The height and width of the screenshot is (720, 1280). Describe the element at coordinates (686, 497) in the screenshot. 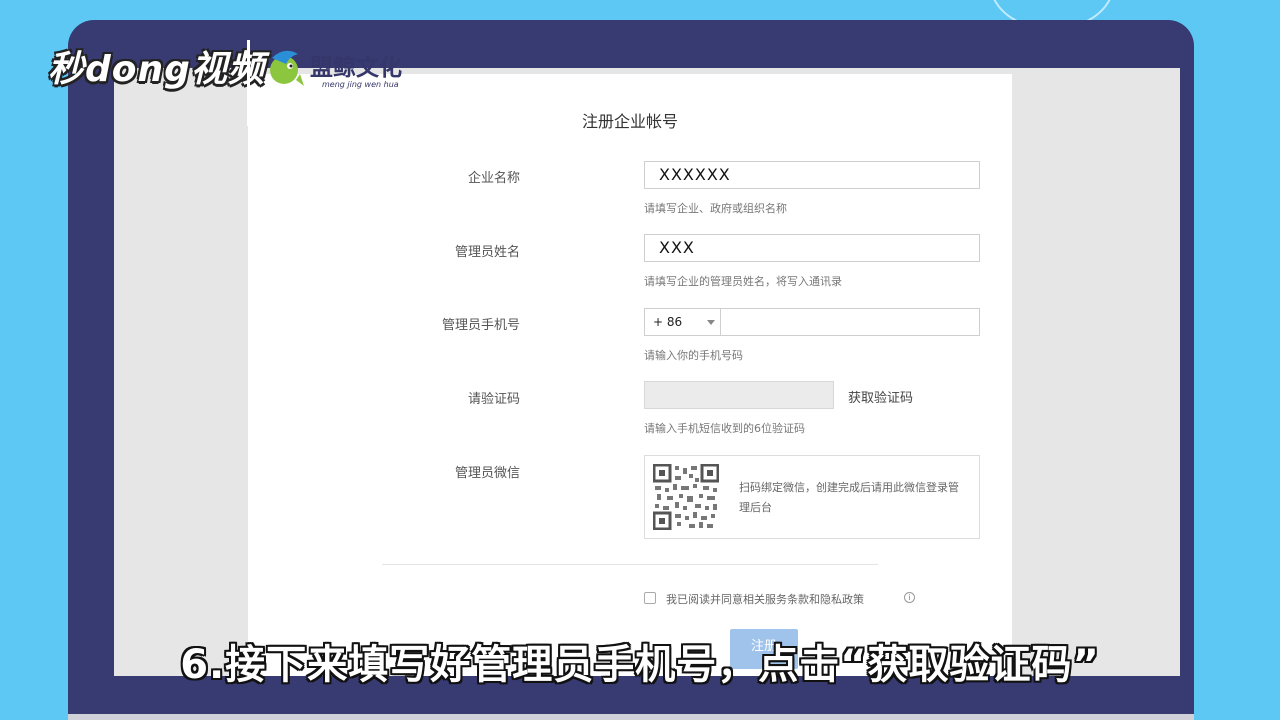

I see `qr-code-icon` at that location.